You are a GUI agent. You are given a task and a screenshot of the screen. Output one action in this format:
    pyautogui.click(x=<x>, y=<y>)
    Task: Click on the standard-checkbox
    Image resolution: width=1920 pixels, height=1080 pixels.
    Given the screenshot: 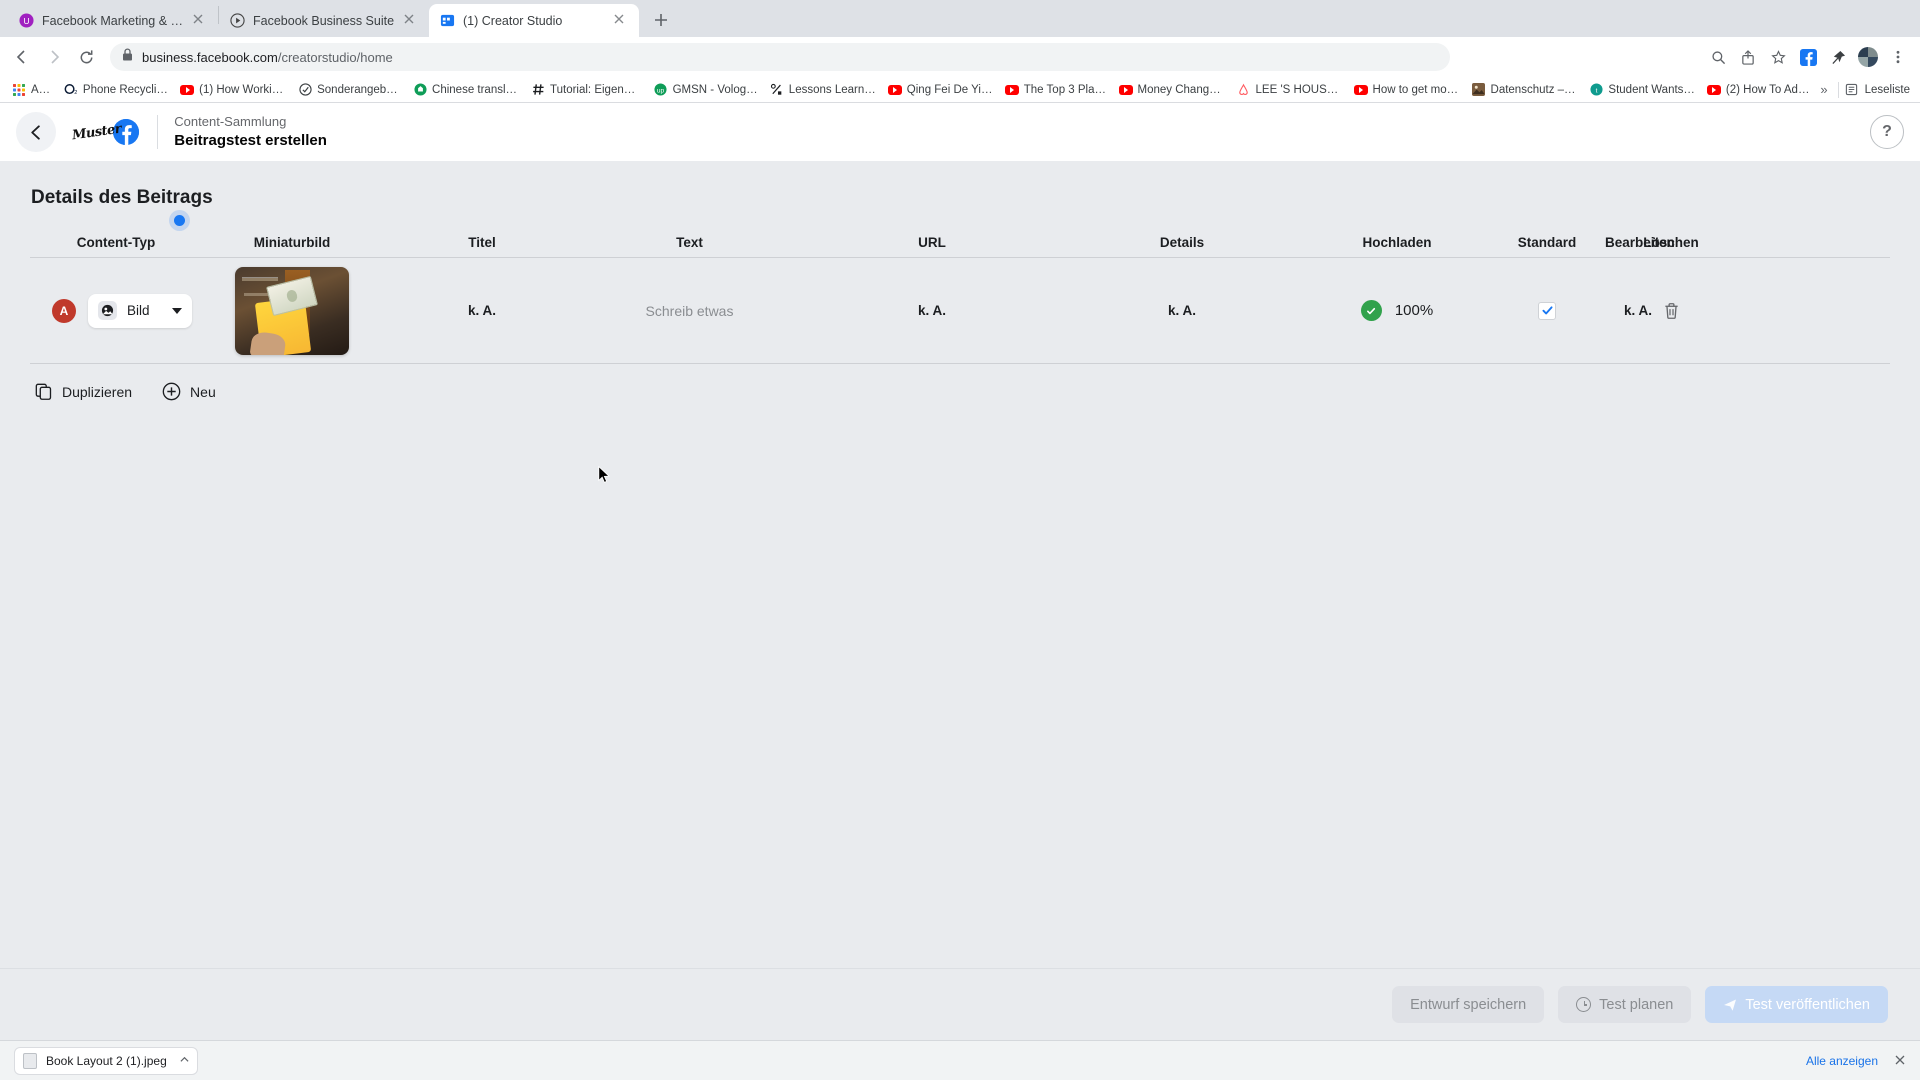 What is the action you would take?
    pyautogui.click(x=1547, y=310)
    